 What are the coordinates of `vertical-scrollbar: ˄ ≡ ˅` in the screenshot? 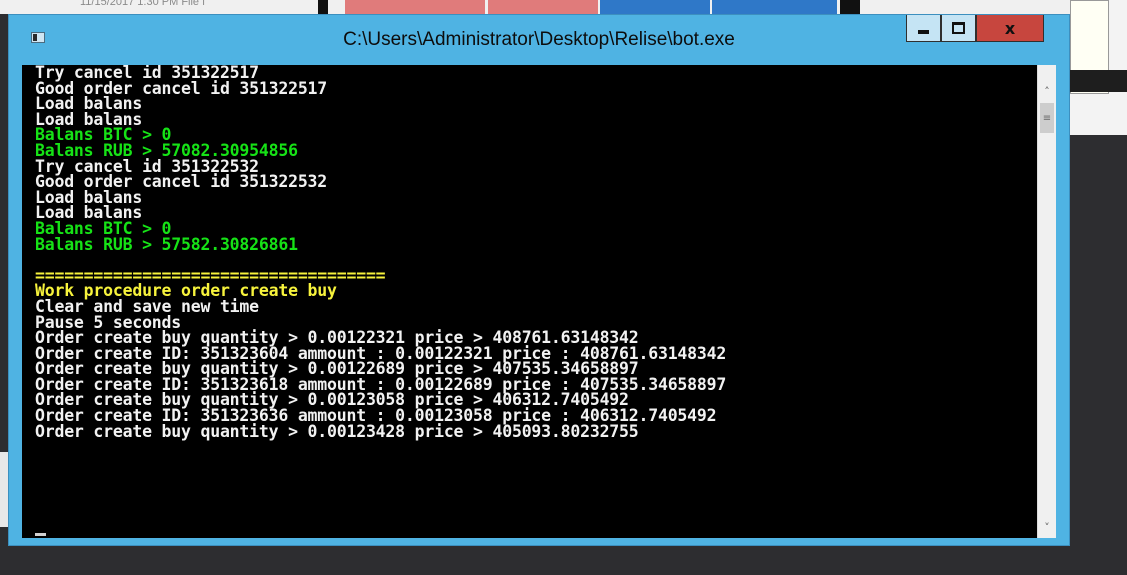 It's located at (1046, 301).